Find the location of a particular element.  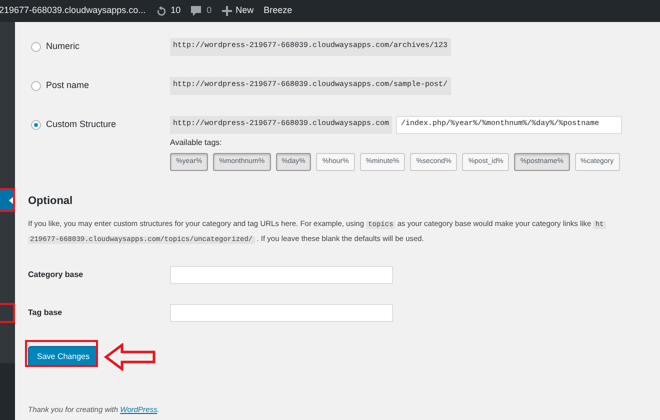

refresh-icon is located at coordinates (161, 11).